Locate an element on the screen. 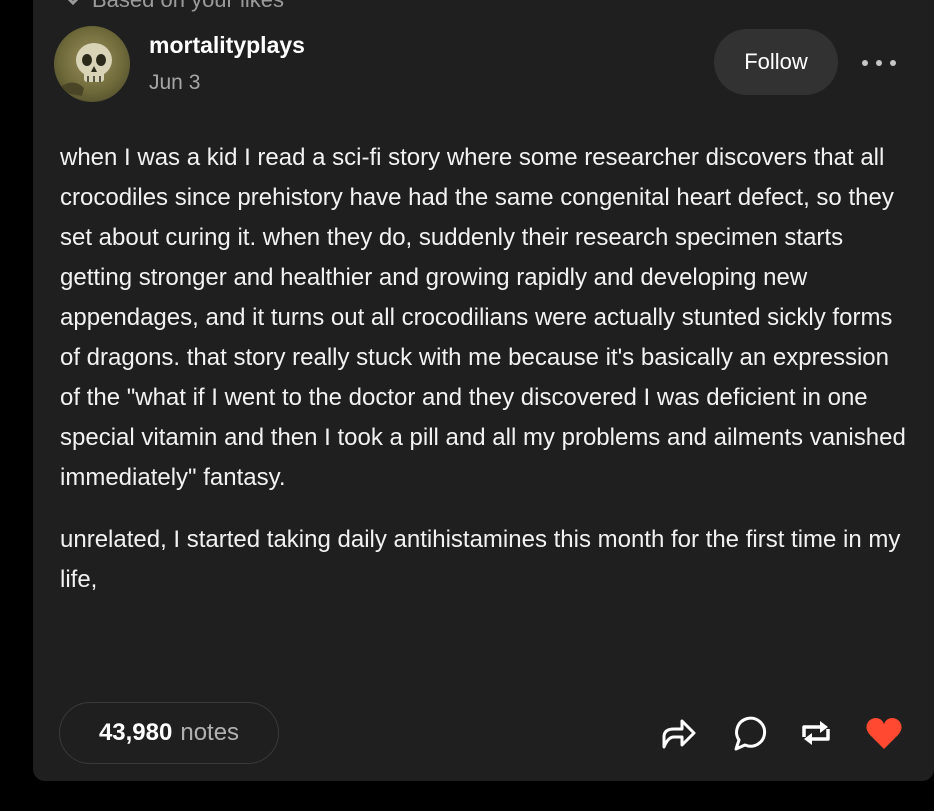 This screenshot has height=811, width=934. skull-icon is located at coordinates (87, 69).